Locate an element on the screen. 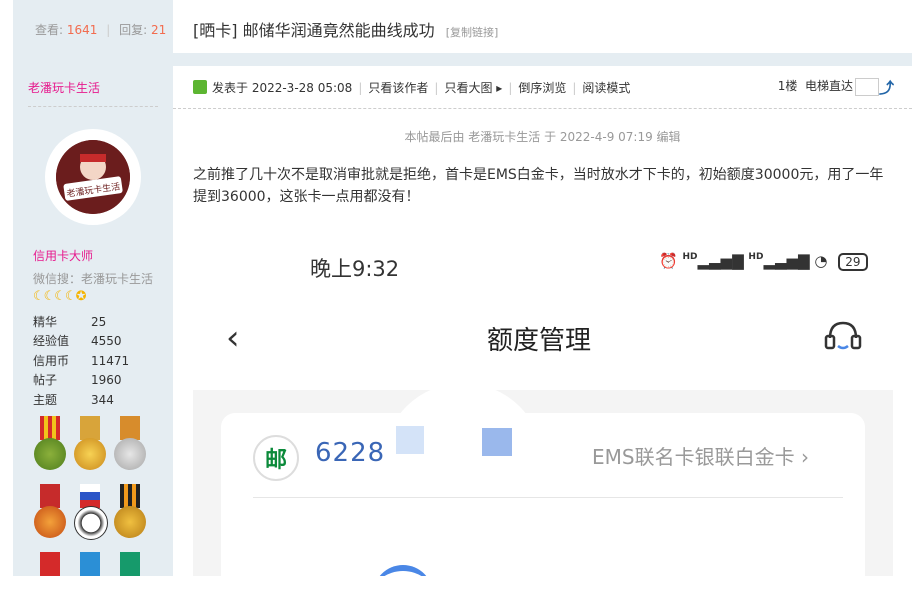 The image size is (912, 608). stat-value: 25 is located at coordinates (99, 322).